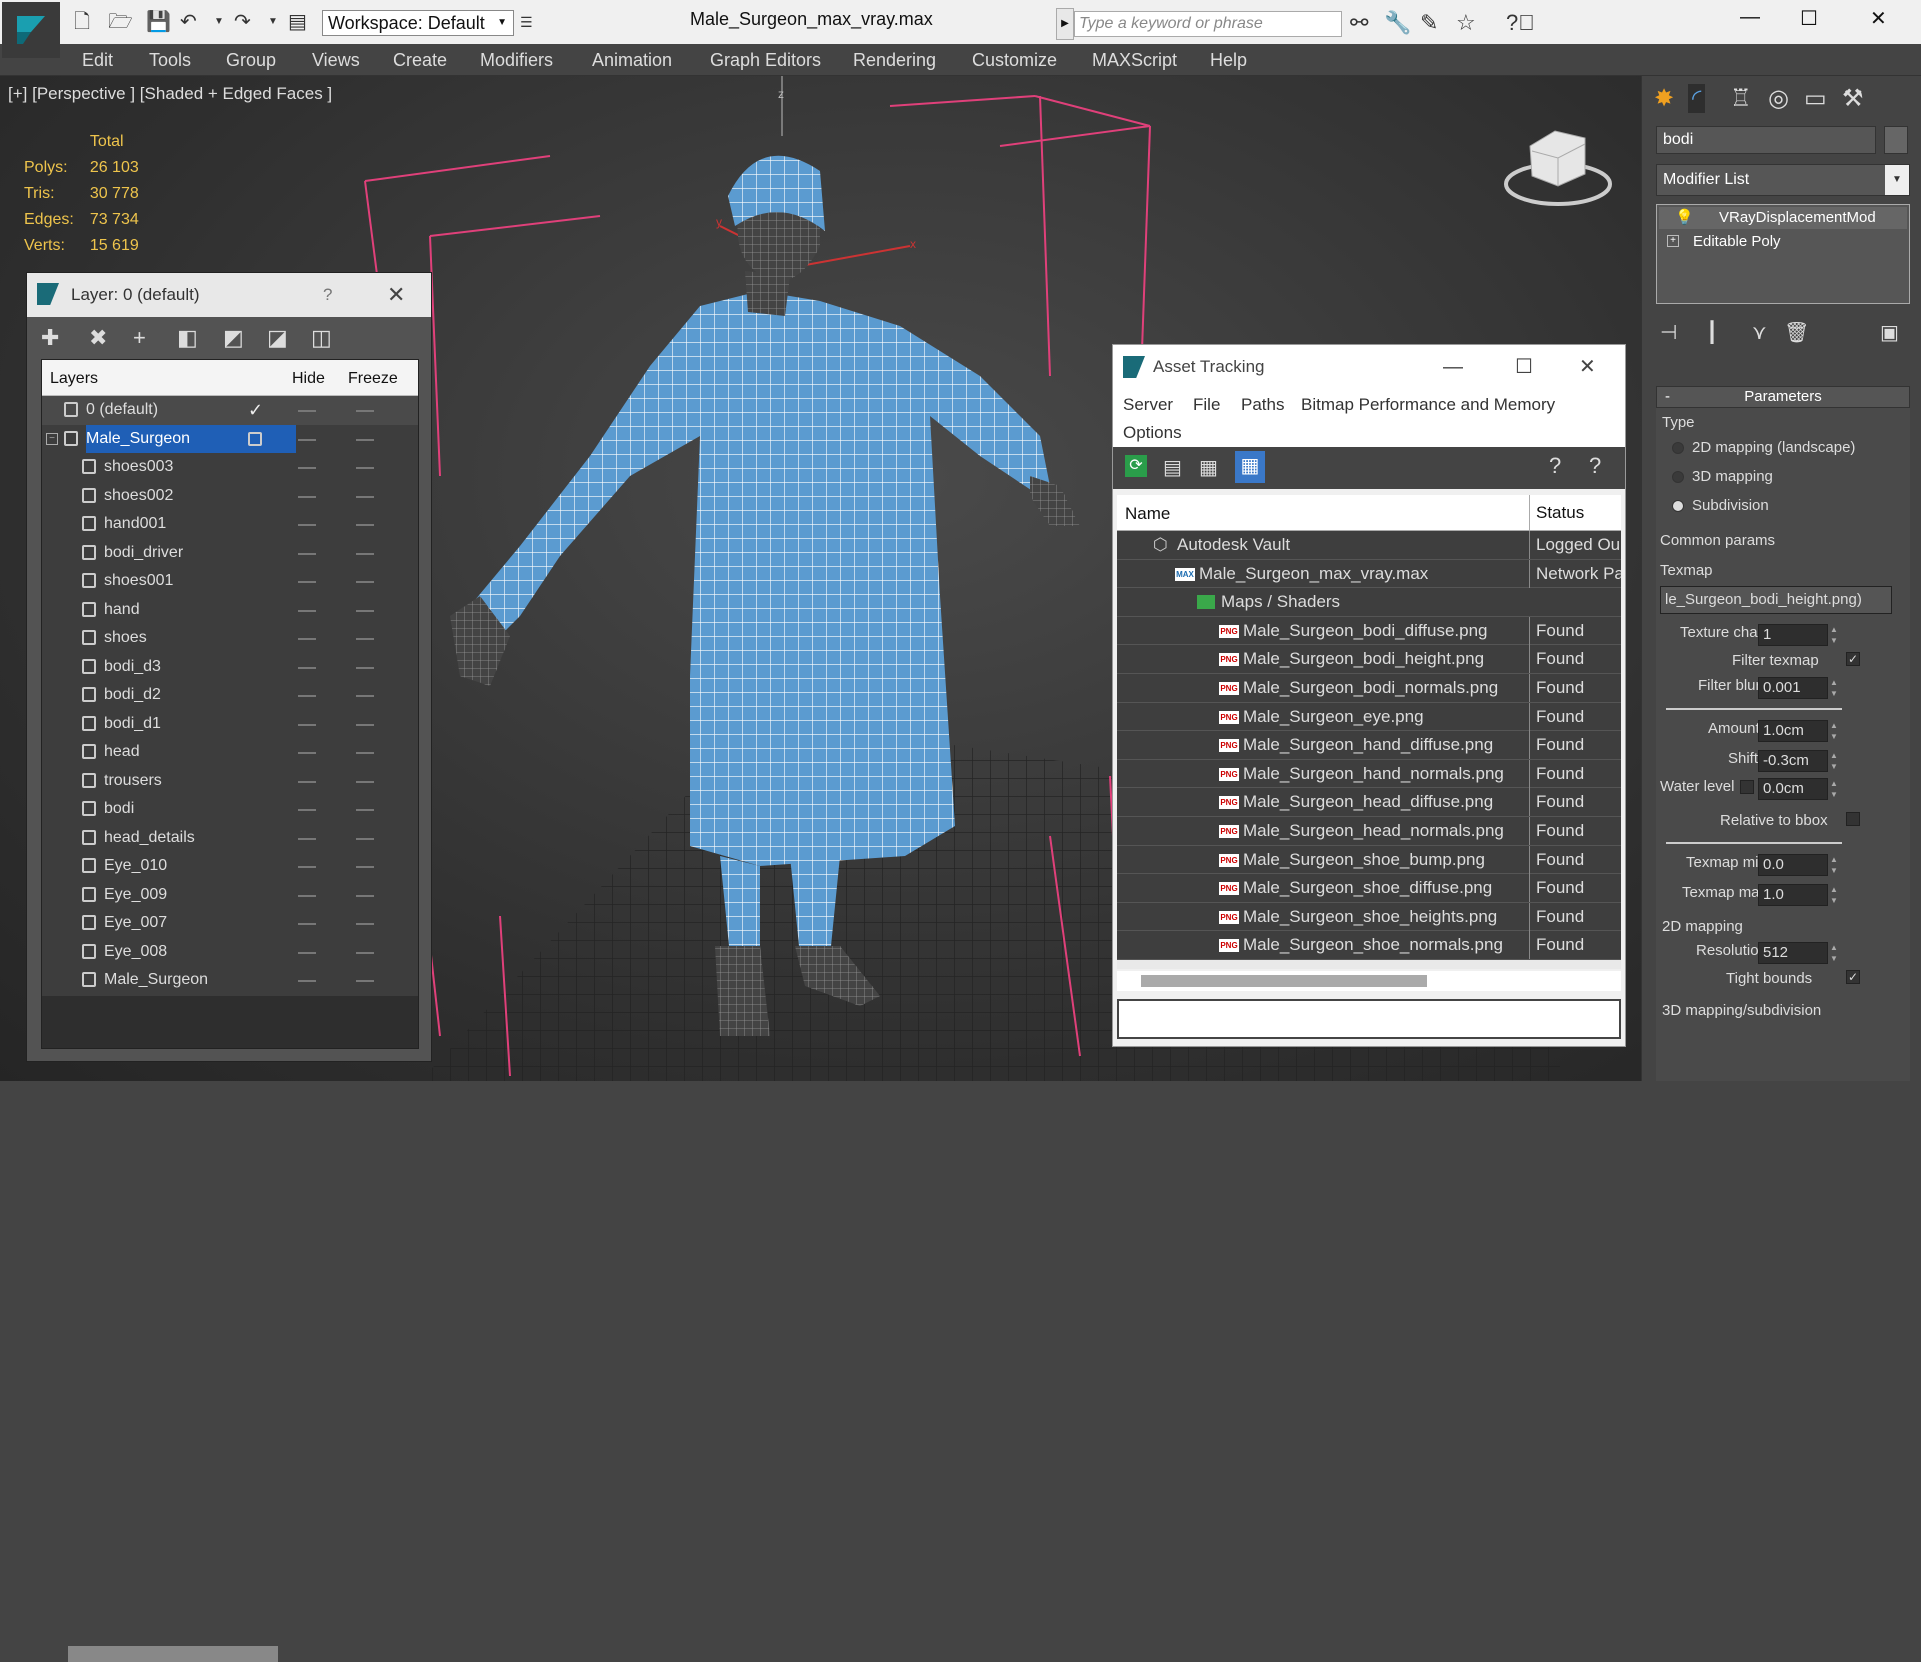 This screenshot has width=1921, height=1662. I want to click on col-freeze: Freeze, so click(373, 379).